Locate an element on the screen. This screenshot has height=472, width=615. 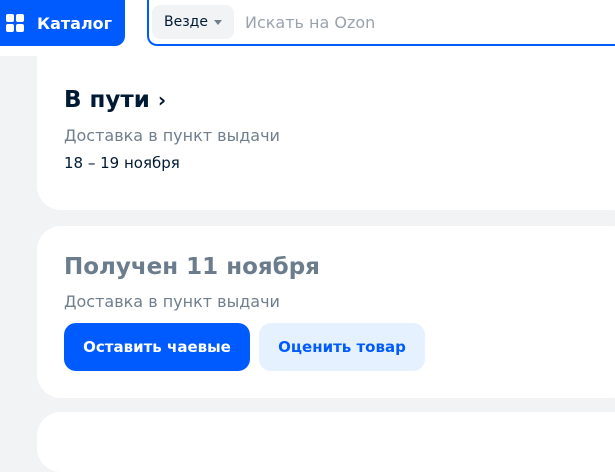
left-gutter is located at coordinates (11, 248).